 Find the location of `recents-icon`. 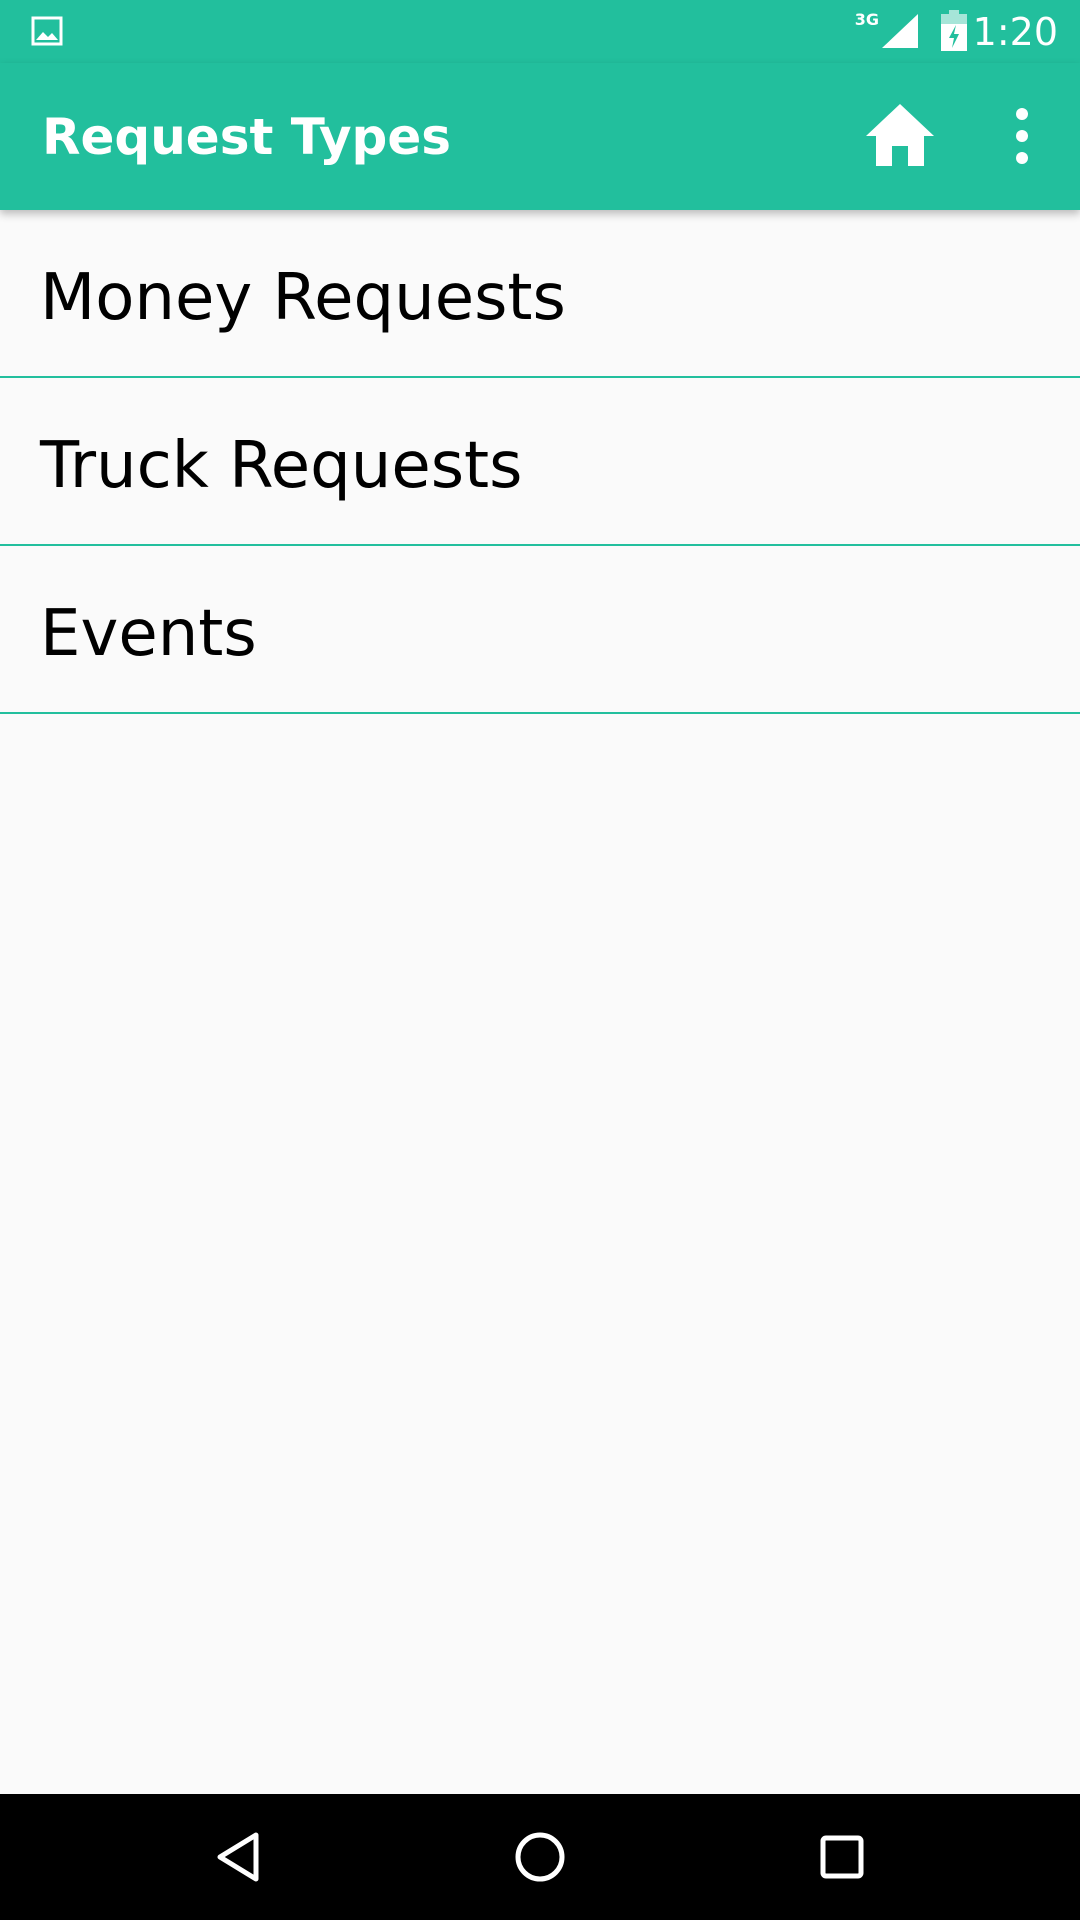

recents-icon is located at coordinates (842, 1857).